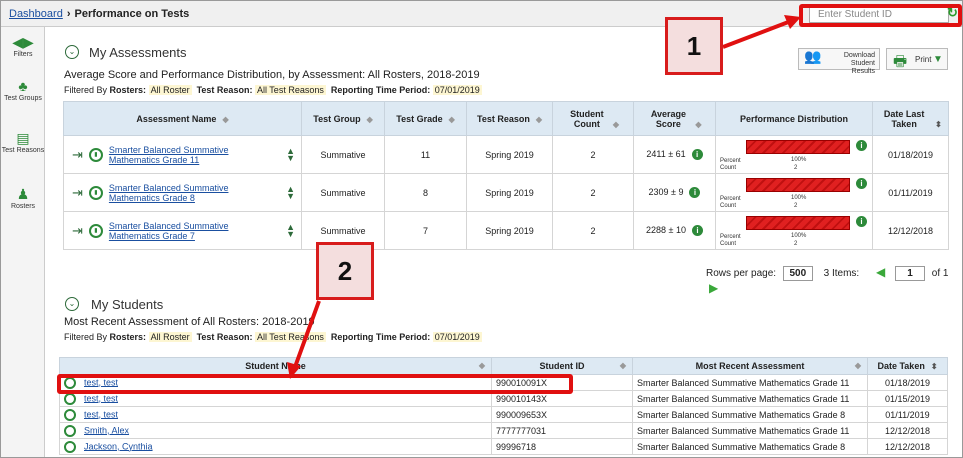 The width and height of the screenshot is (963, 458). I want to click on callout-1: 1, so click(694, 46).